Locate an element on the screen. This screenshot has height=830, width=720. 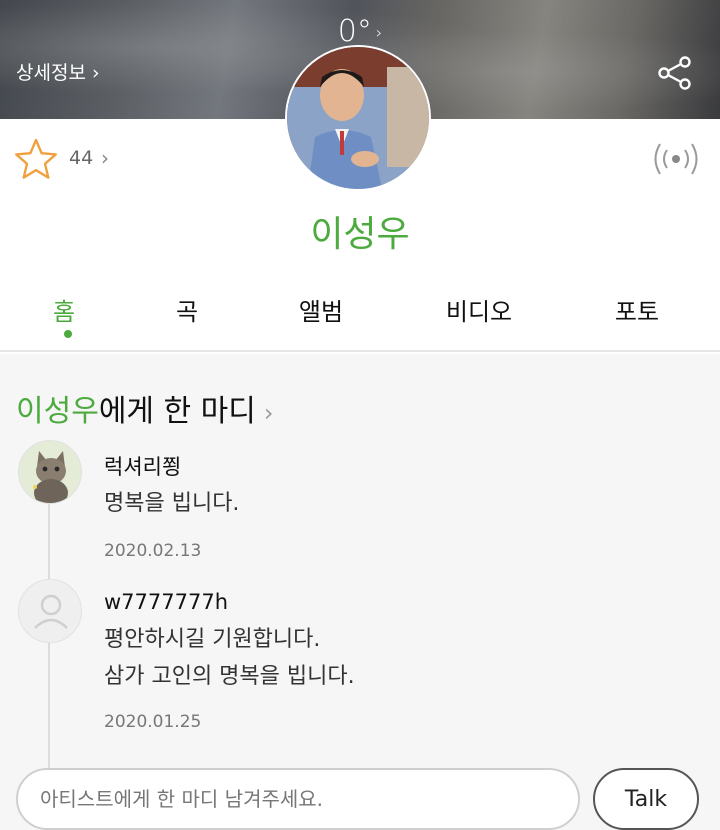
temperature-display: 0° › is located at coordinates (360, 31).